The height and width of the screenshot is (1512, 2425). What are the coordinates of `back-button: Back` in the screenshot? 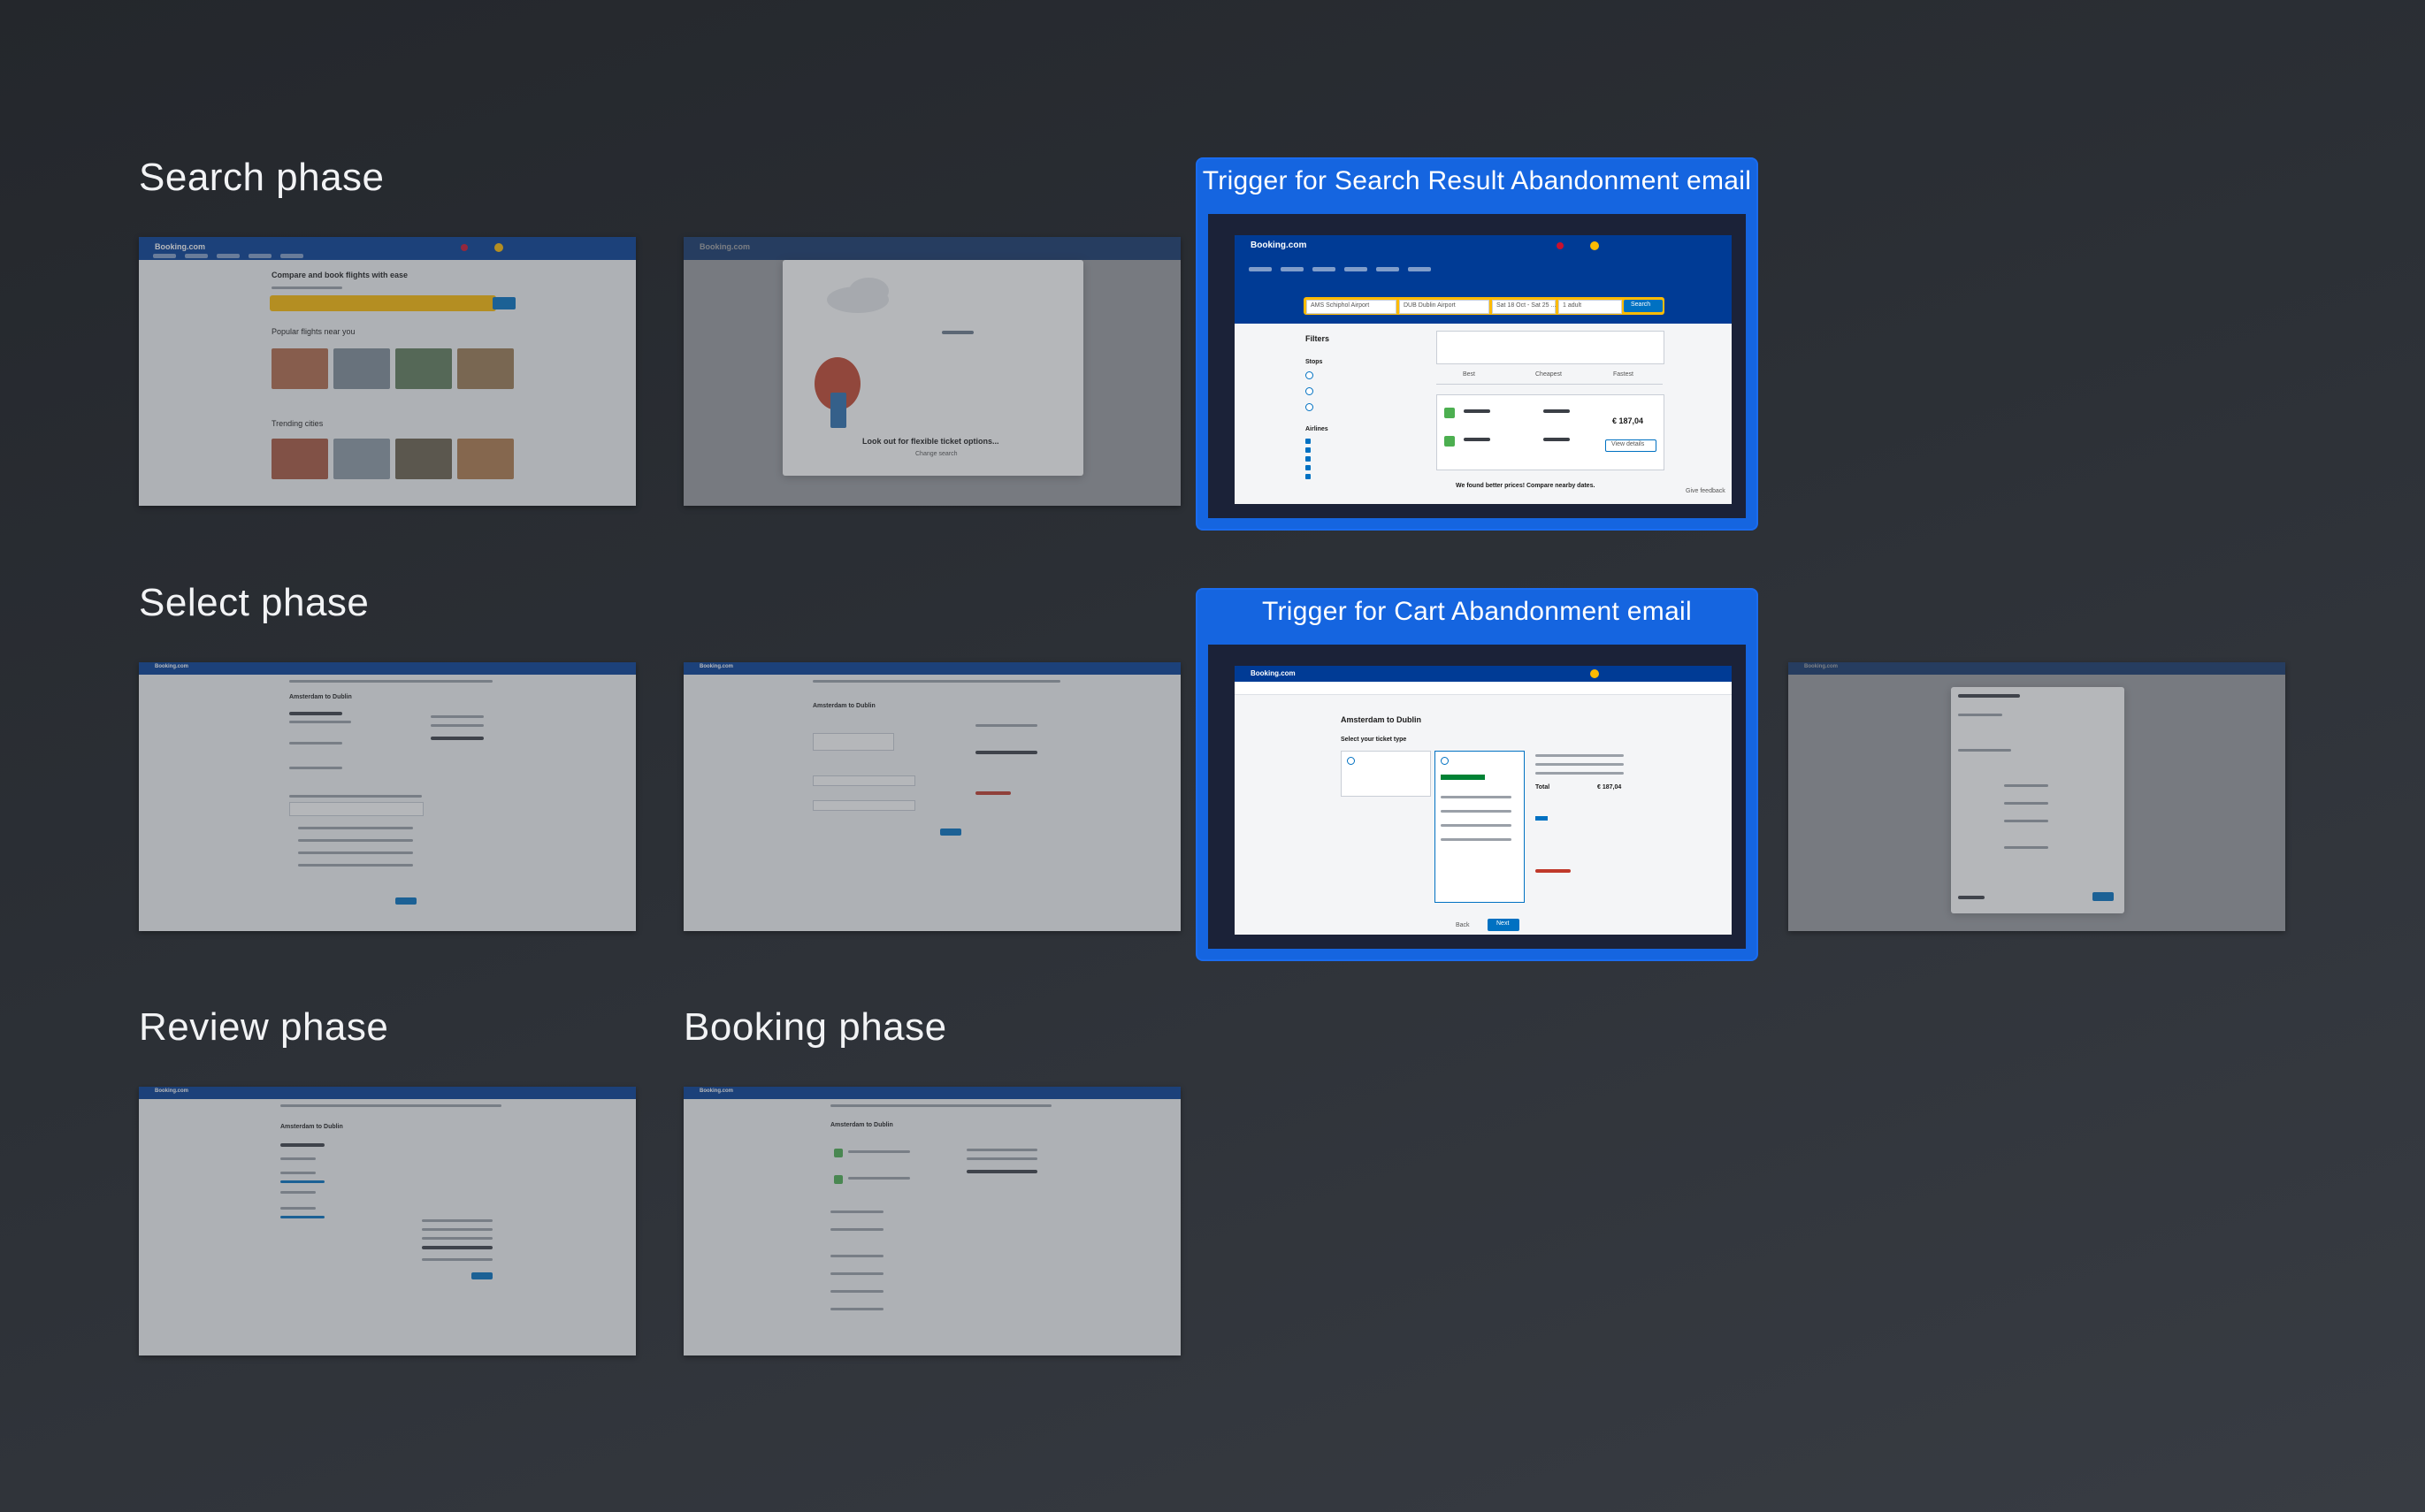 It's located at (1463, 925).